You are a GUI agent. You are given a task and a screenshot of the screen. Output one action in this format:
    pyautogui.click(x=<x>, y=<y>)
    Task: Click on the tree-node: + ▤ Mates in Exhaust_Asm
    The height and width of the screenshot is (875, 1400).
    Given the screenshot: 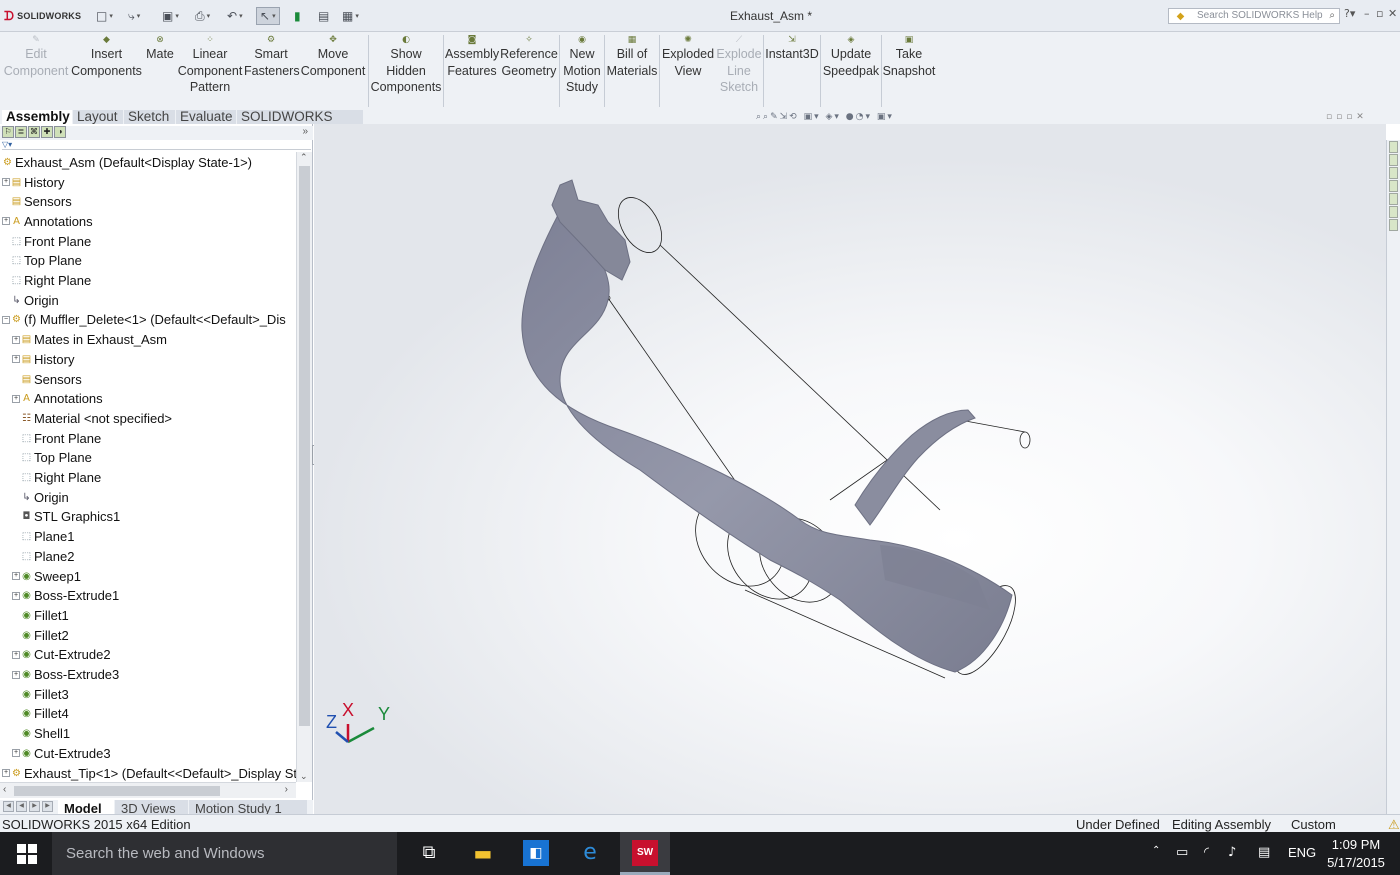 What is the action you would take?
    pyautogui.click(x=89, y=340)
    